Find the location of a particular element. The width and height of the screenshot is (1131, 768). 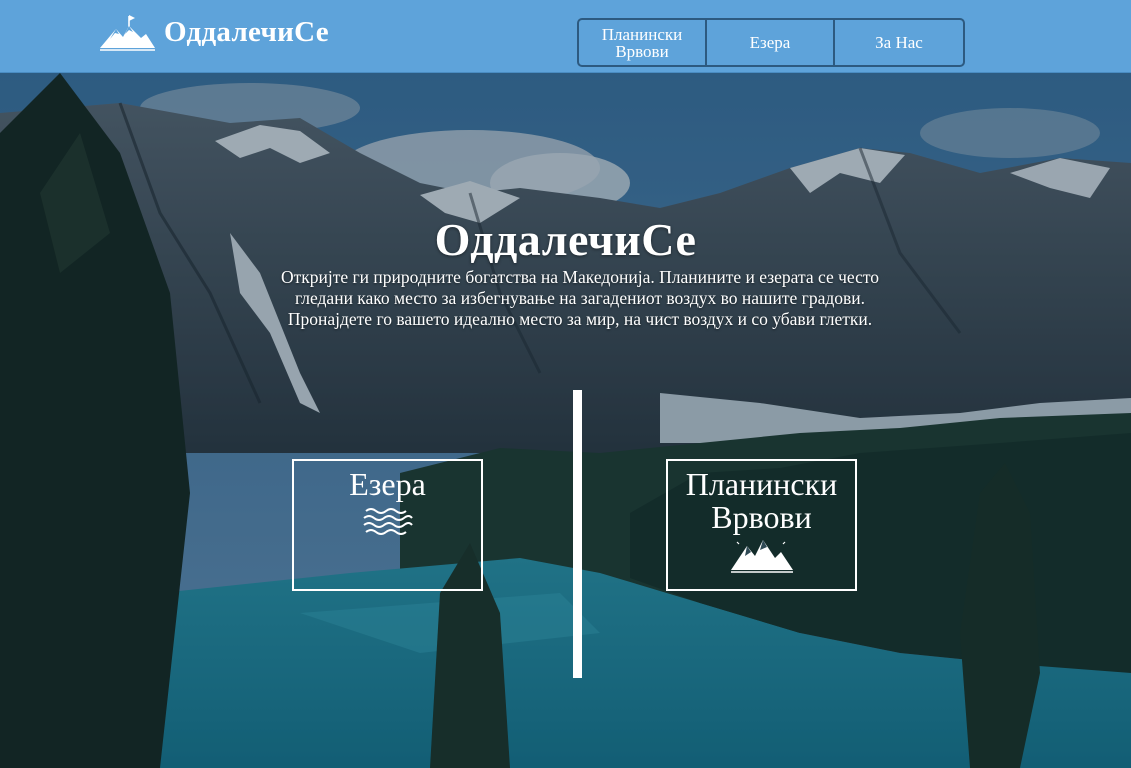

lakes-card: Езера is located at coordinates (387, 525).